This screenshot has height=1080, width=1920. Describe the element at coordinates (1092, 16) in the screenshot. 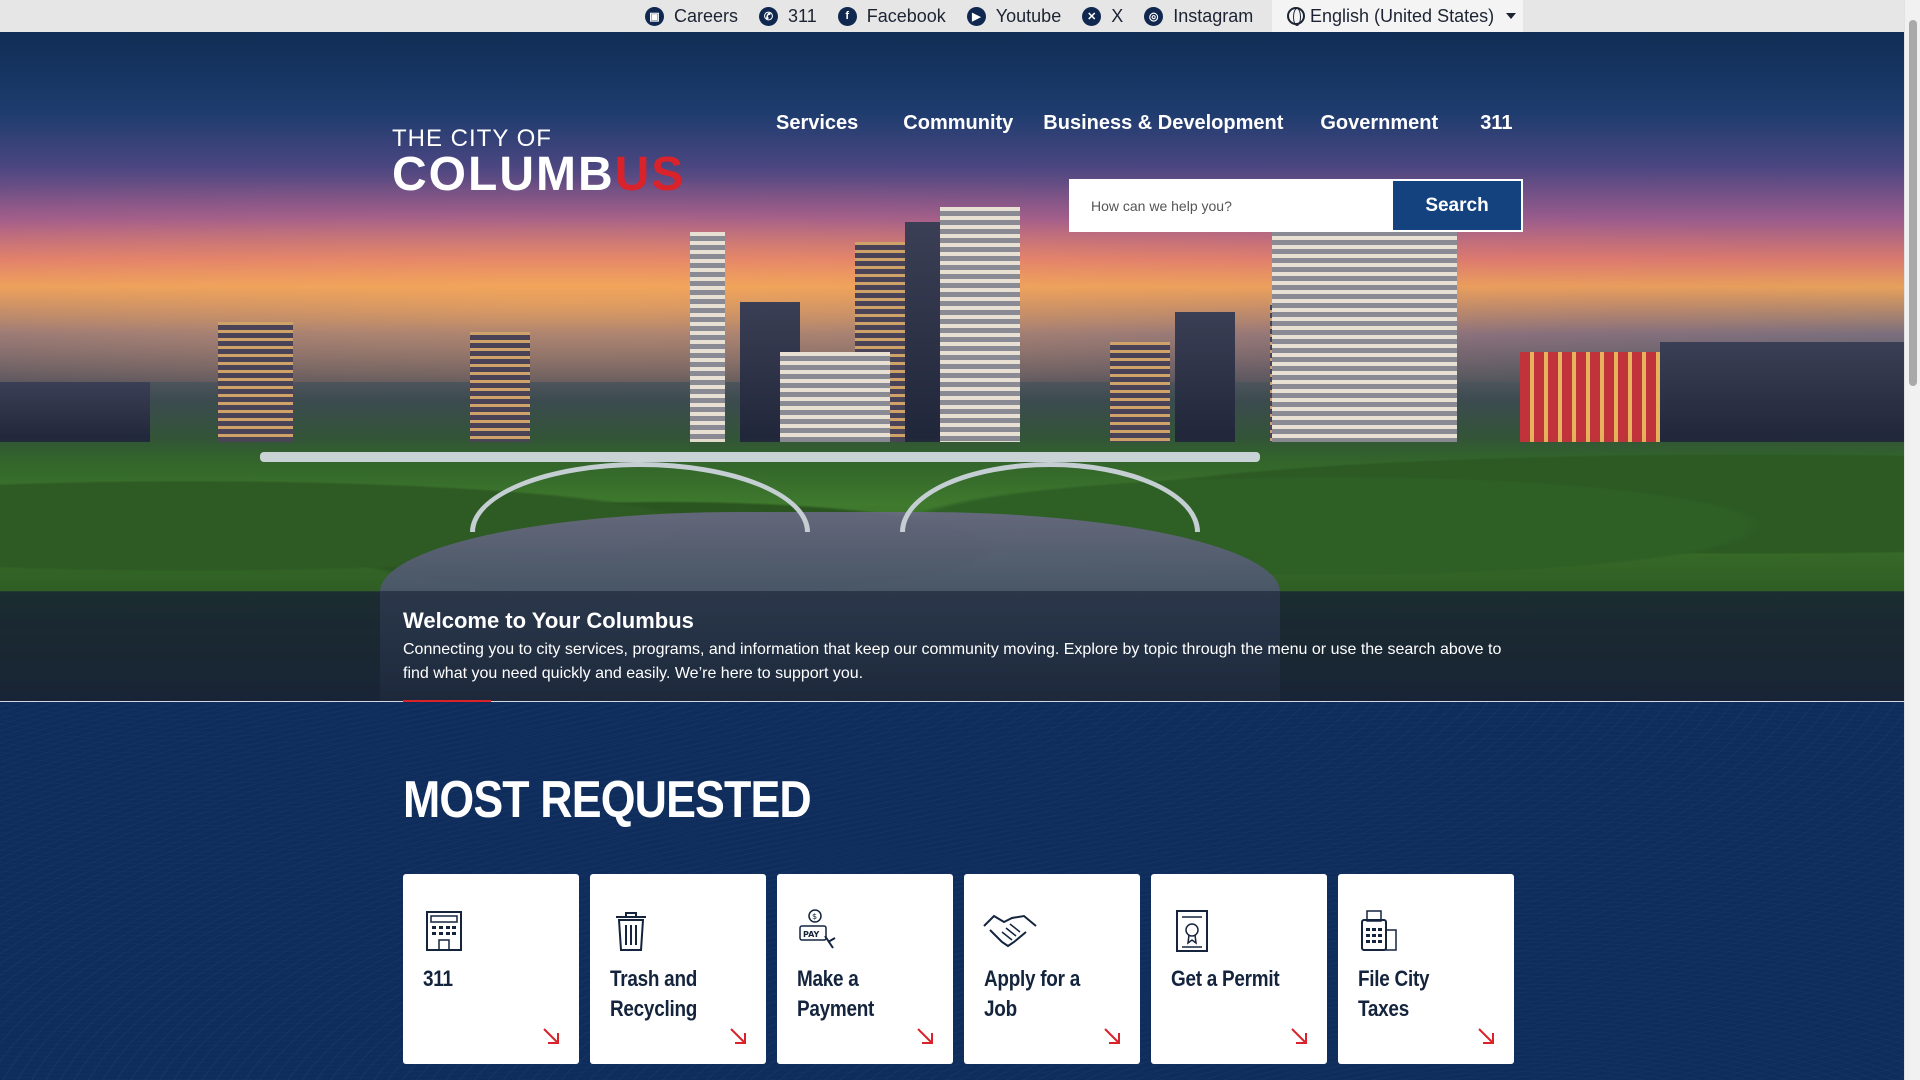

I see `x-icon: ✕` at that location.